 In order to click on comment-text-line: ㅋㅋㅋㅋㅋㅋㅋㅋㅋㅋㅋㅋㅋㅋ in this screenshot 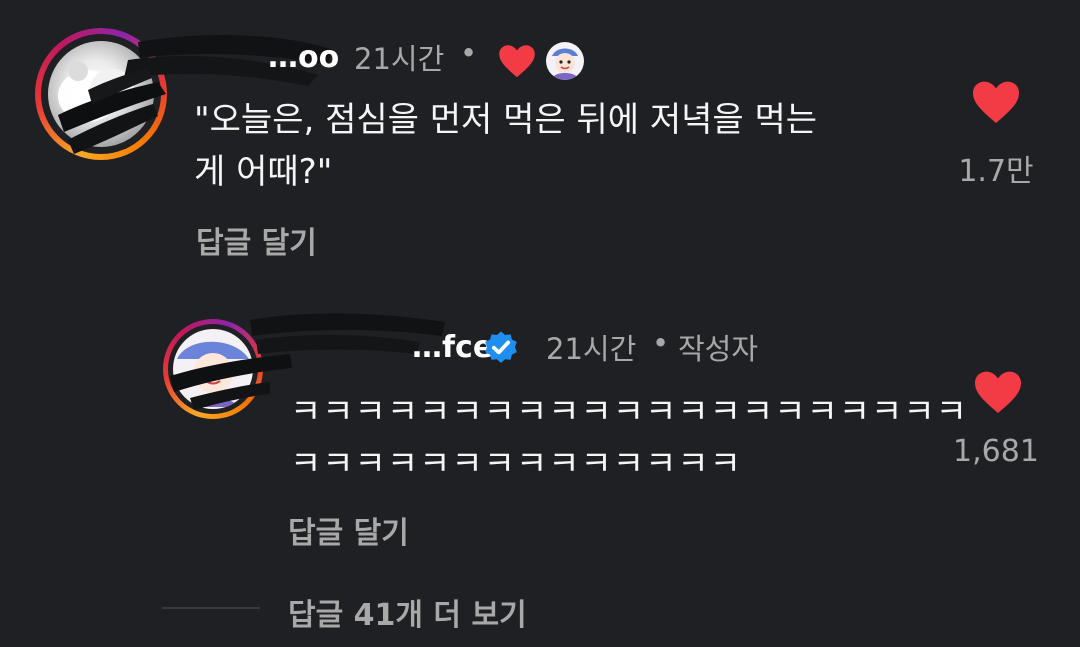, I will do `click(516, 464)`.